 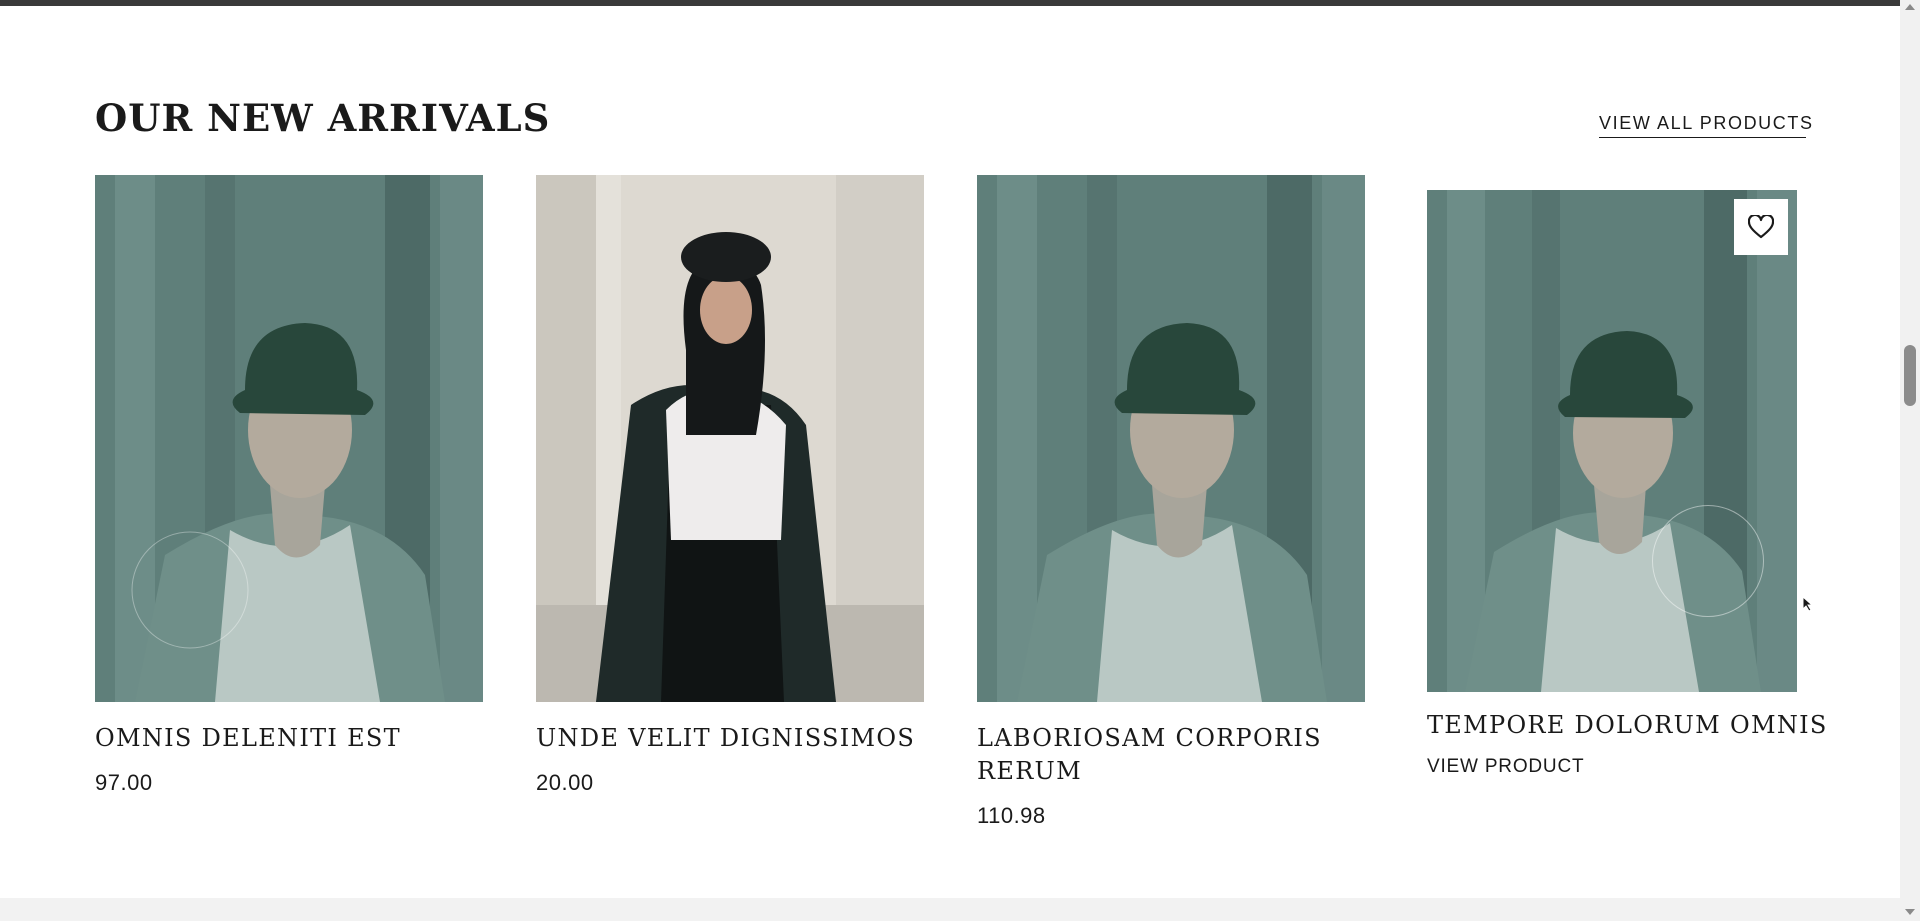 I want to click on product-price: 20.00, so click(x=565, y=782).